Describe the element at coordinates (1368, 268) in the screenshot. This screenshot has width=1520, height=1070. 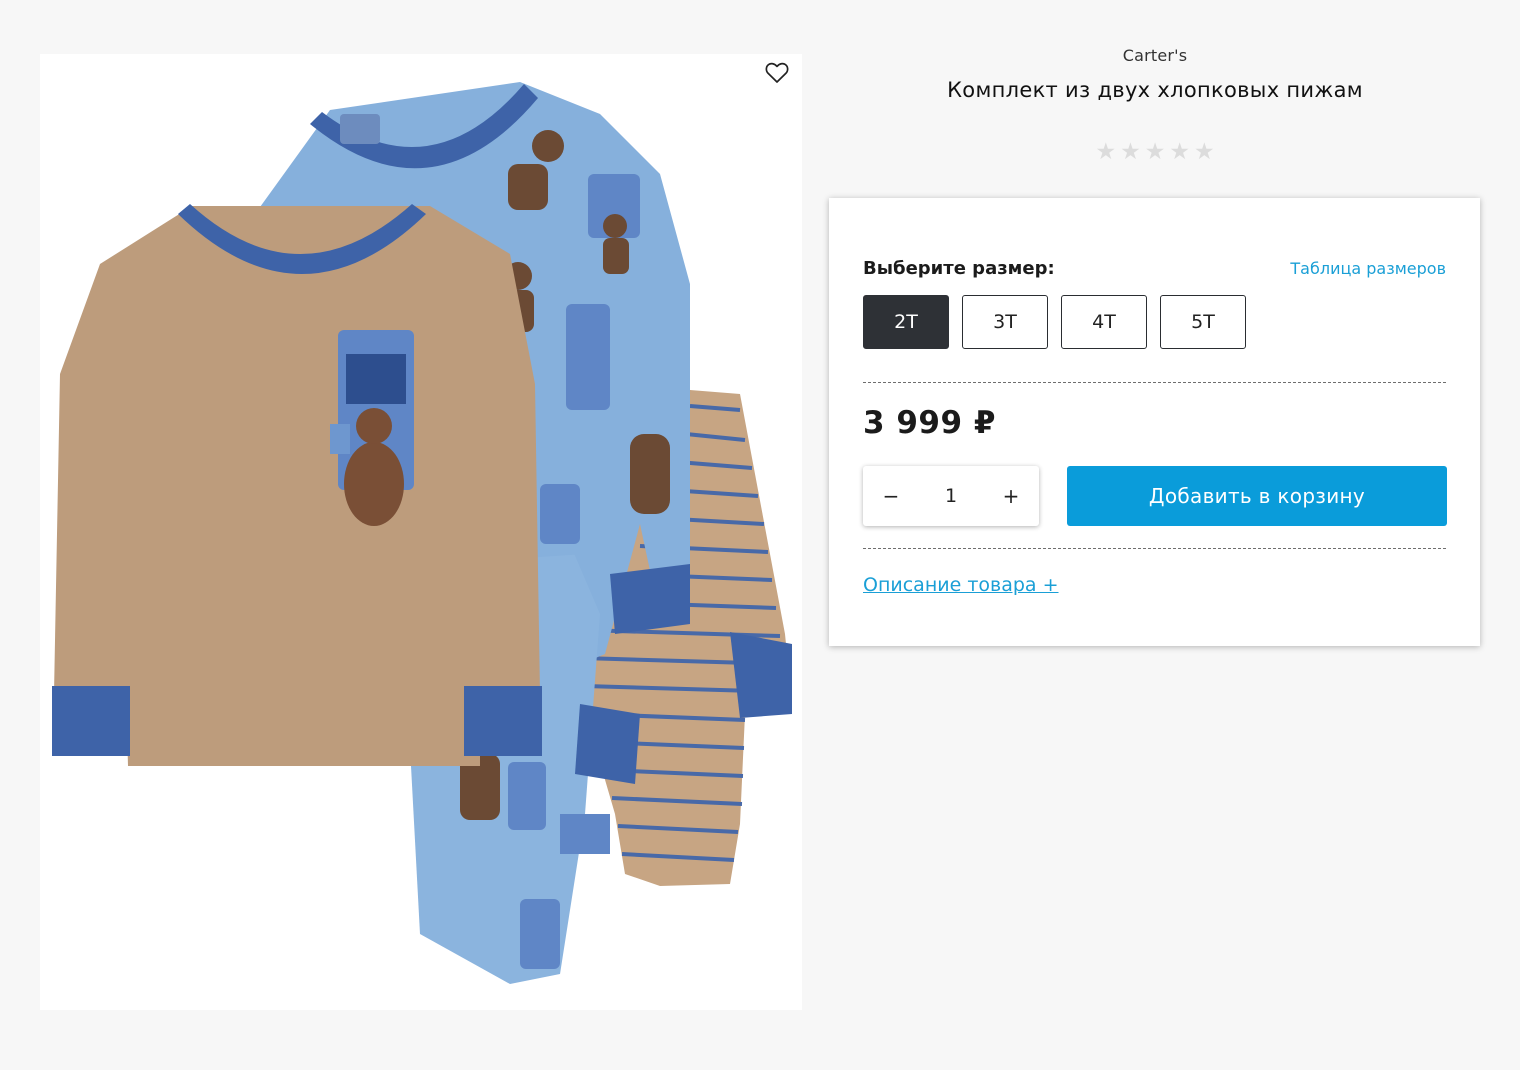
I see `size-chart-link: Таблица размеров` at that location.